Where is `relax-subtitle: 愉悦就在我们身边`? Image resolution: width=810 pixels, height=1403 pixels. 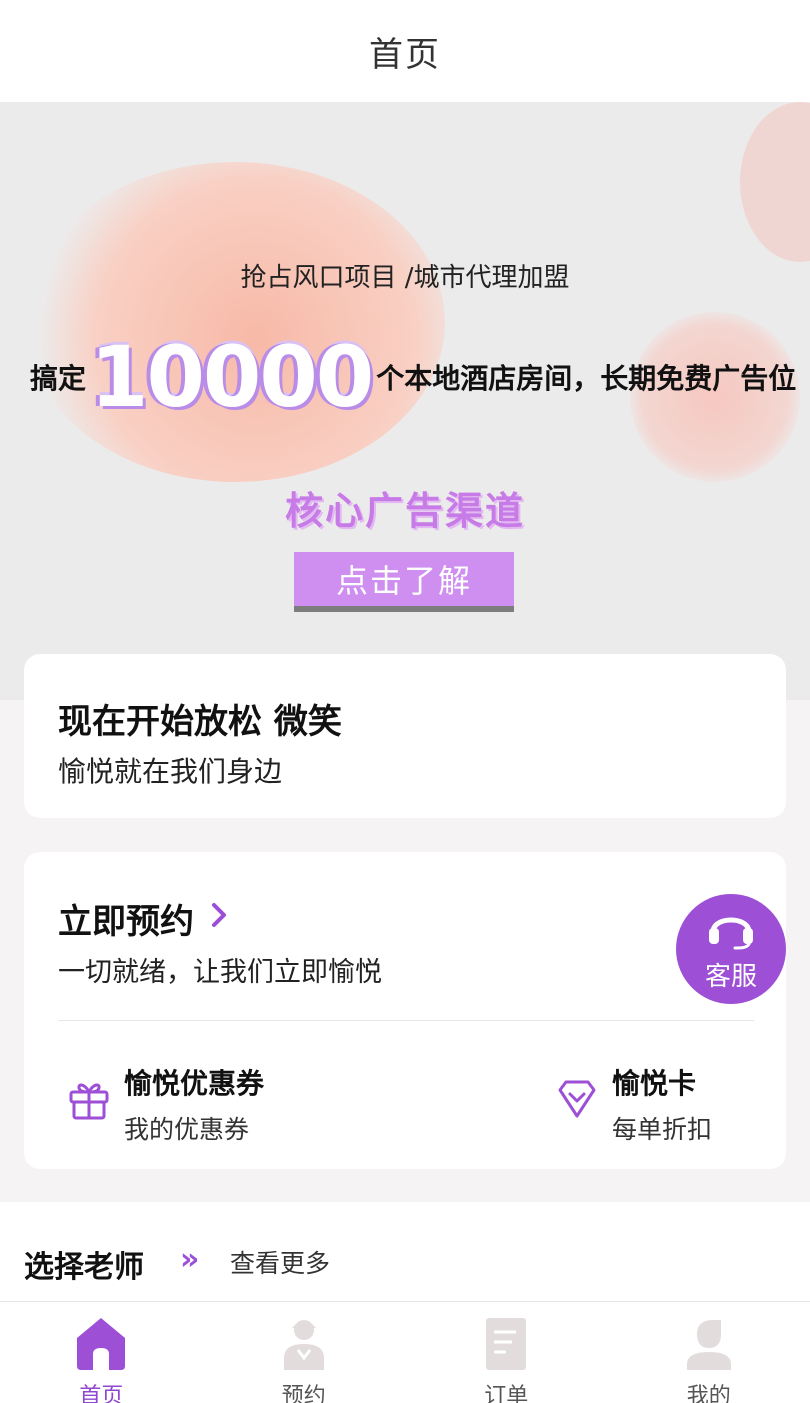
relax-subtitle: 愉悦就在我们身边 is located at coordinates (170, 771).